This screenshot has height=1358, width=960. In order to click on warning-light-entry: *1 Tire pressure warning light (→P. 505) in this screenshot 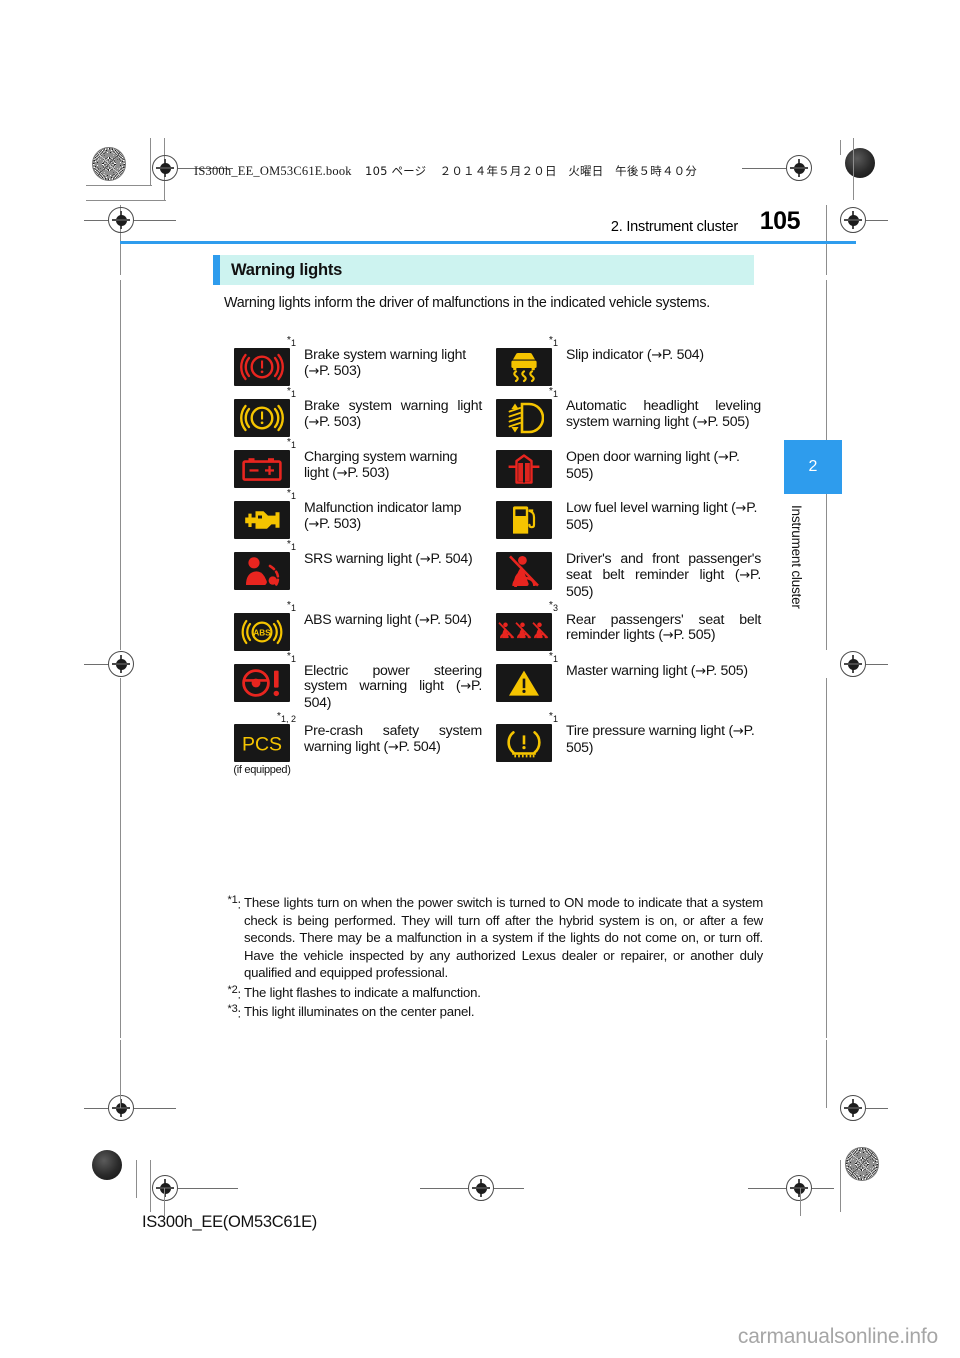, I will do `click(624, 743)`.